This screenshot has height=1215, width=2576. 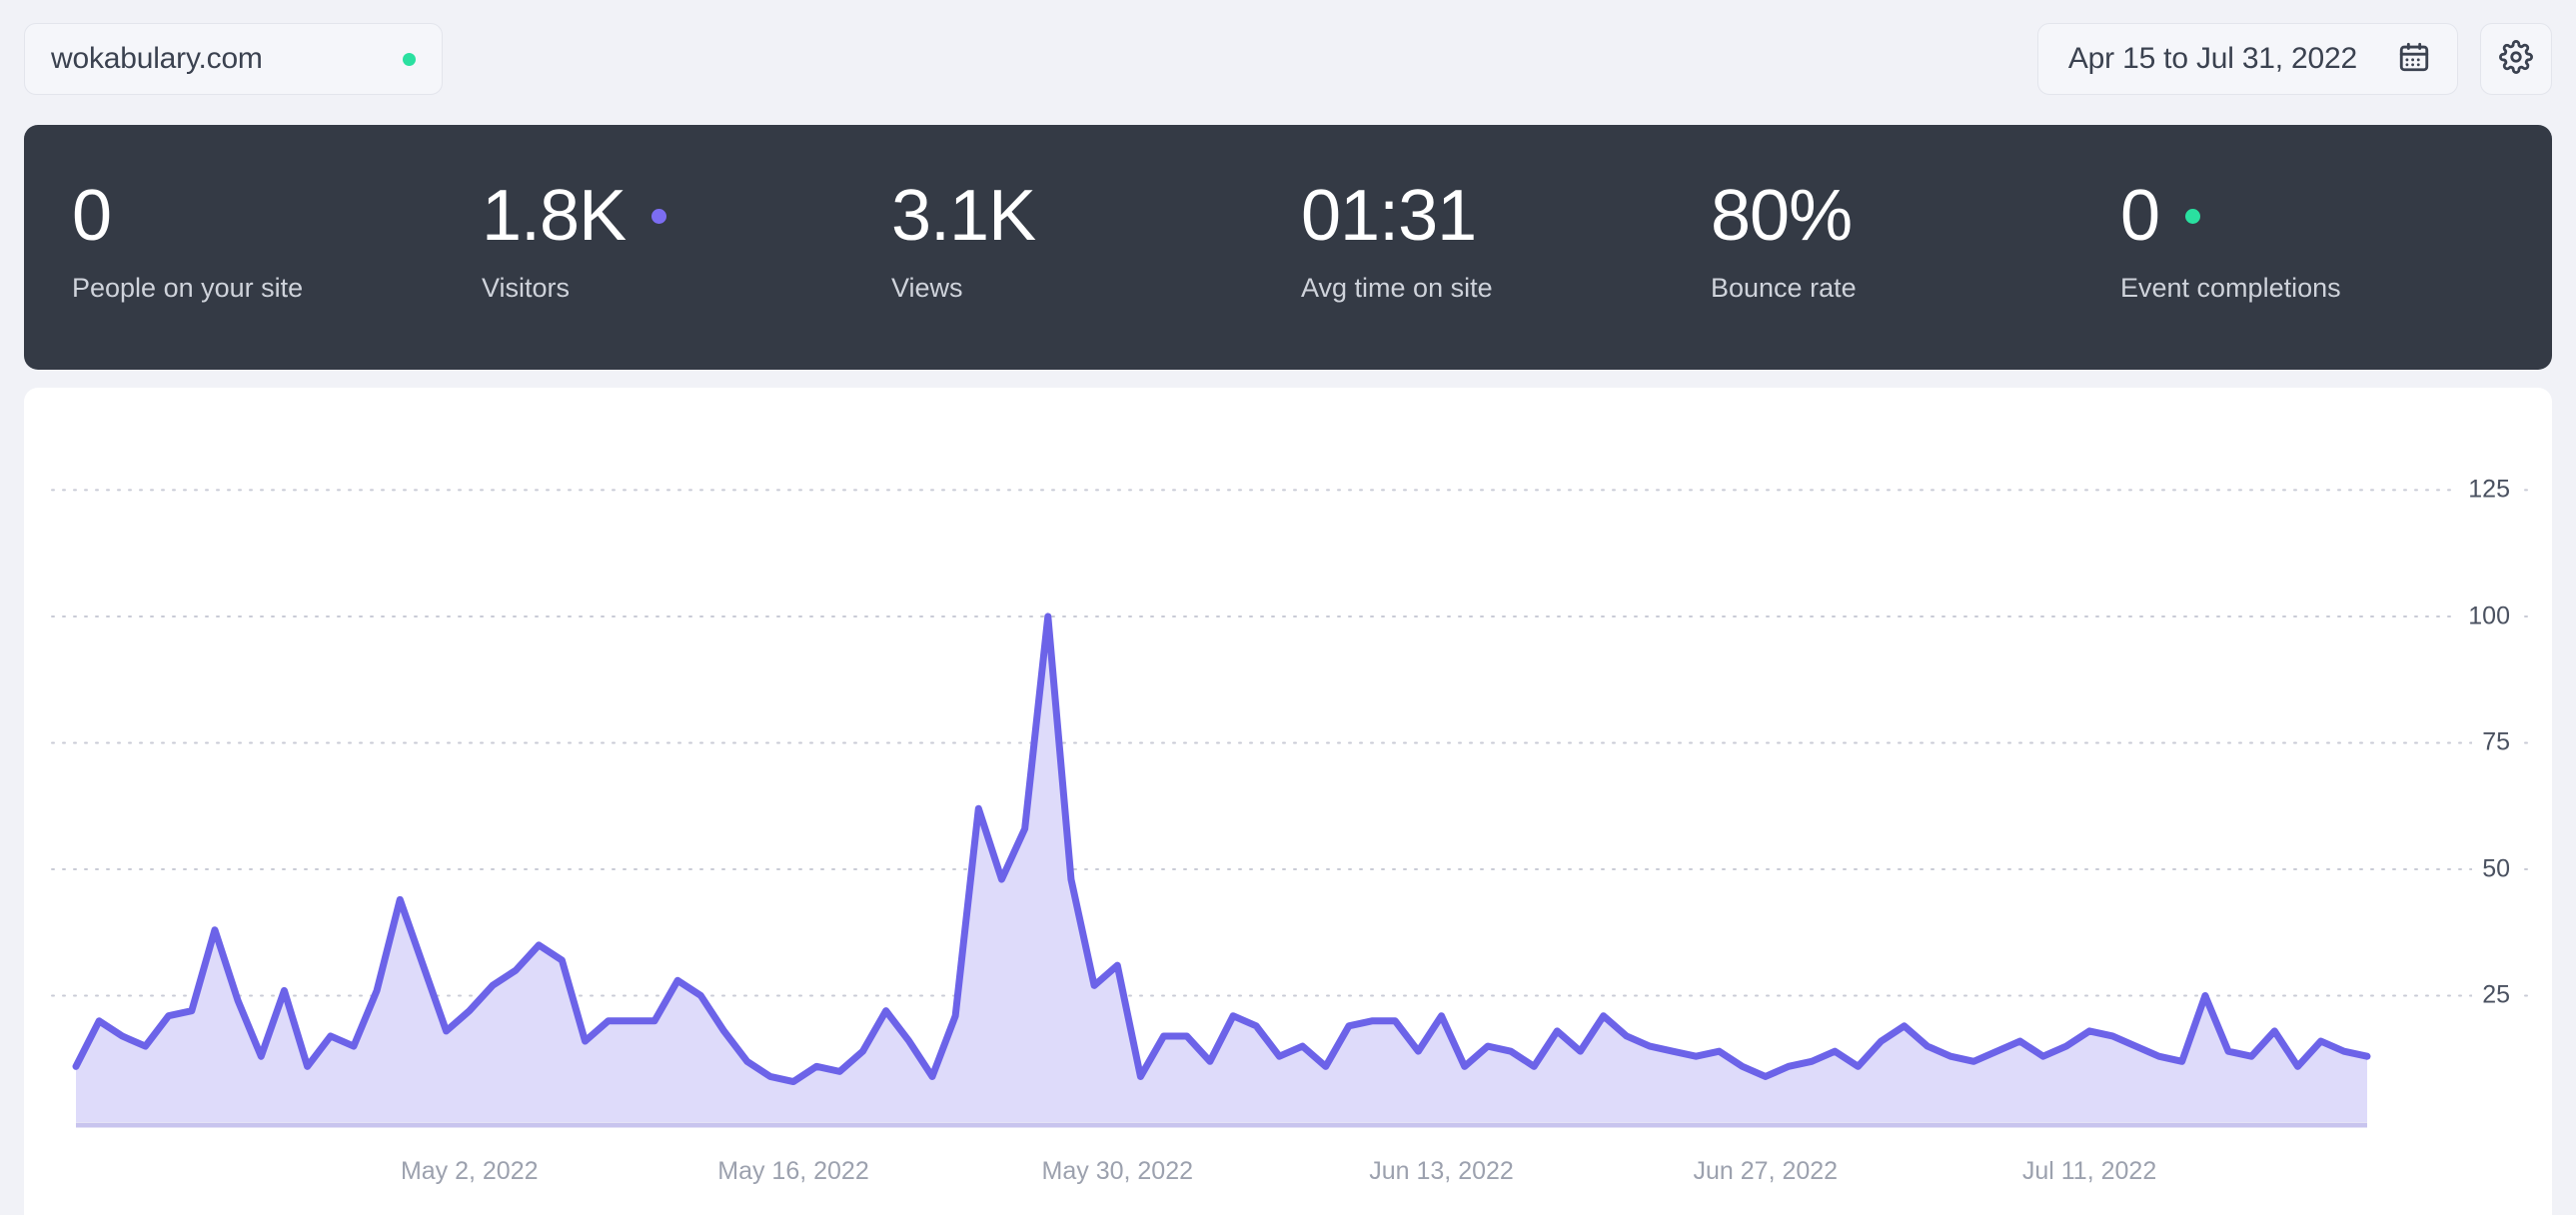 What do you see at coordinates (1766, 1171) in the screenshot?
I see `x-axis-tick-label: Jun 27, 2022` at bounding box center [1766, 1171].